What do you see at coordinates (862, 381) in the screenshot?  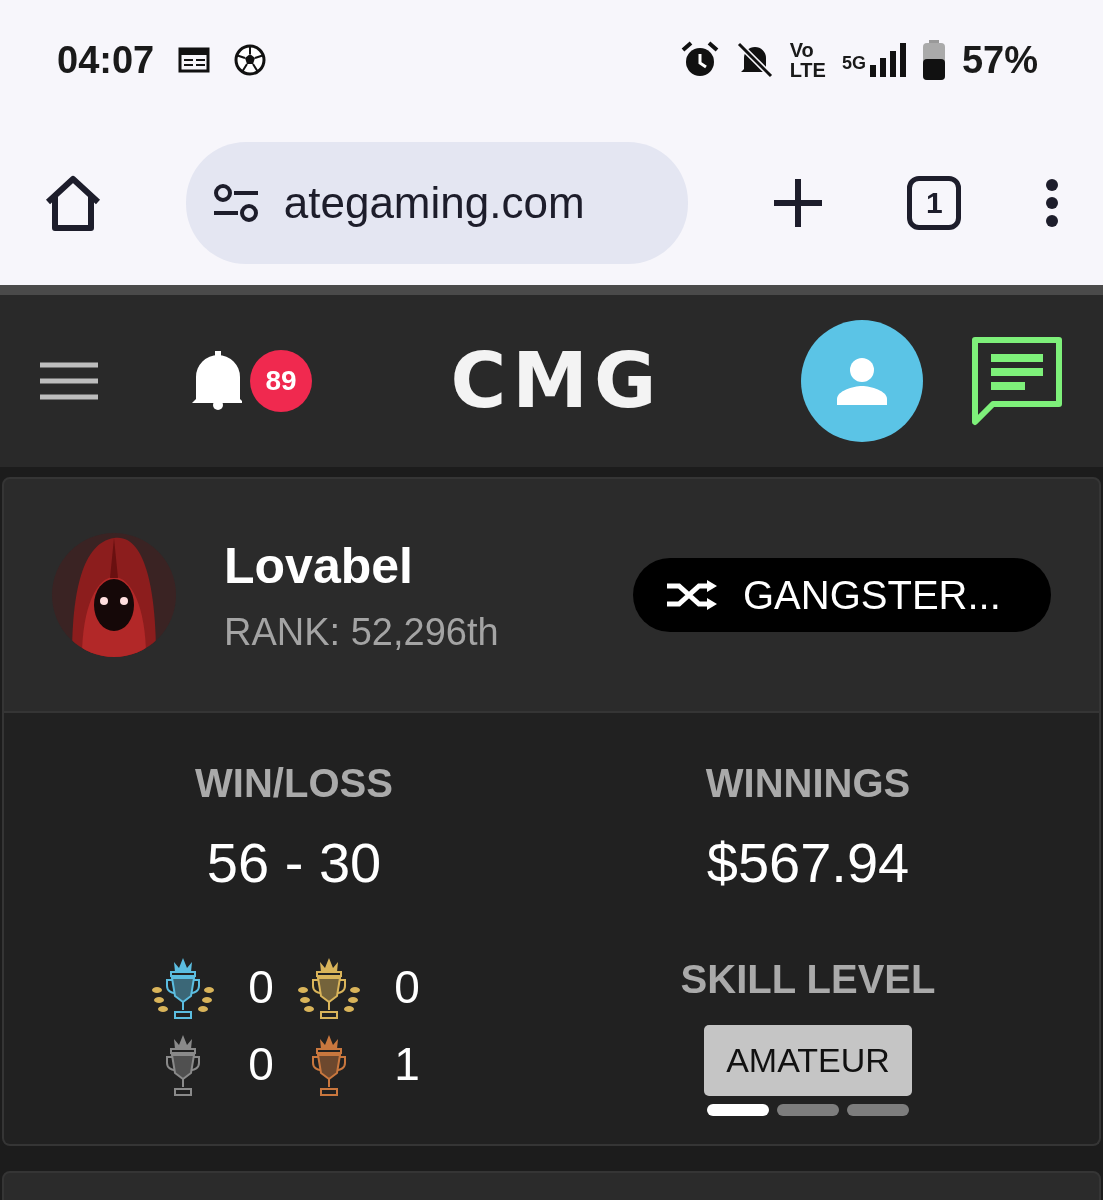 I see `person-icon` at bounding box center [862, 381].